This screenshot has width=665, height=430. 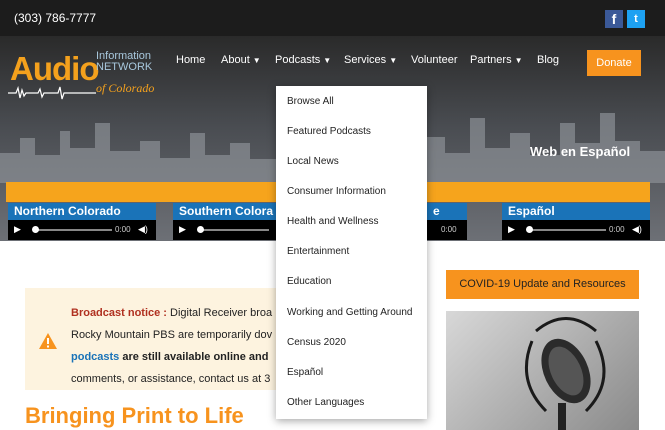 What do you see at coordinates (349, 312) in the screenshot?
I see `dropdown-item-working-getting-around: Working and Getting Around` at bounding box center [349, 312].